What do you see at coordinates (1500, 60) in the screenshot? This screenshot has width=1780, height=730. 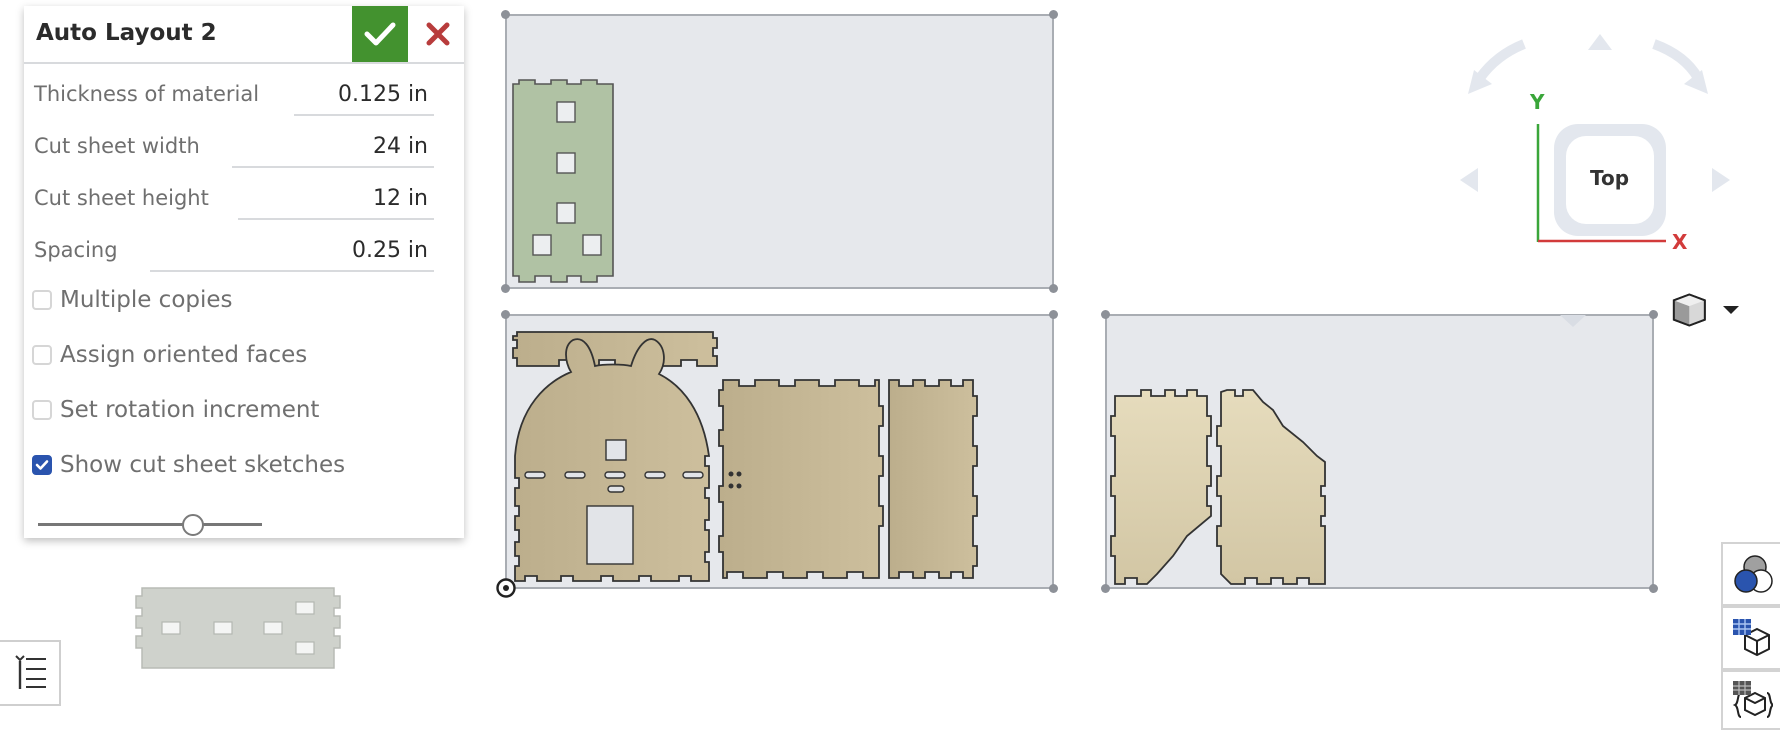 I see `rotate-ccw-arrow` at bounding box center [1500, 60].